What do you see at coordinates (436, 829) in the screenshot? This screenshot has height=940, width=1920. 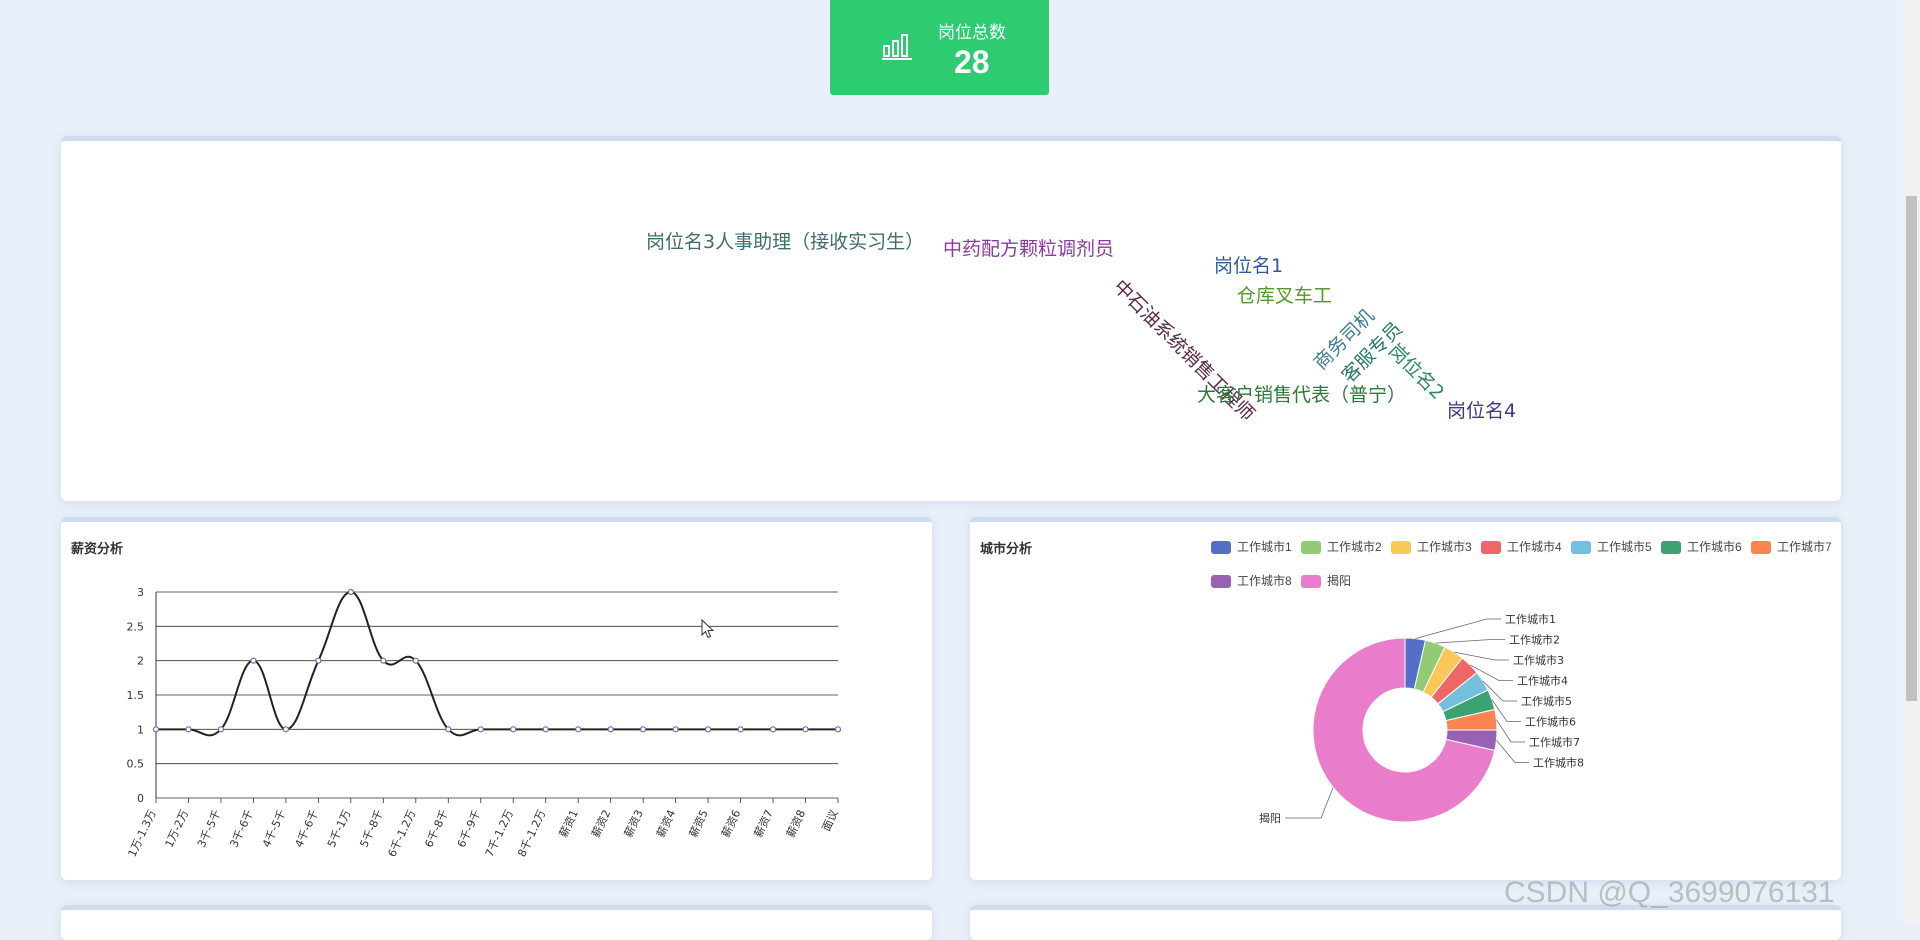 I see `x-tick-label: 6千-8千` at bounding box center [436, 829].